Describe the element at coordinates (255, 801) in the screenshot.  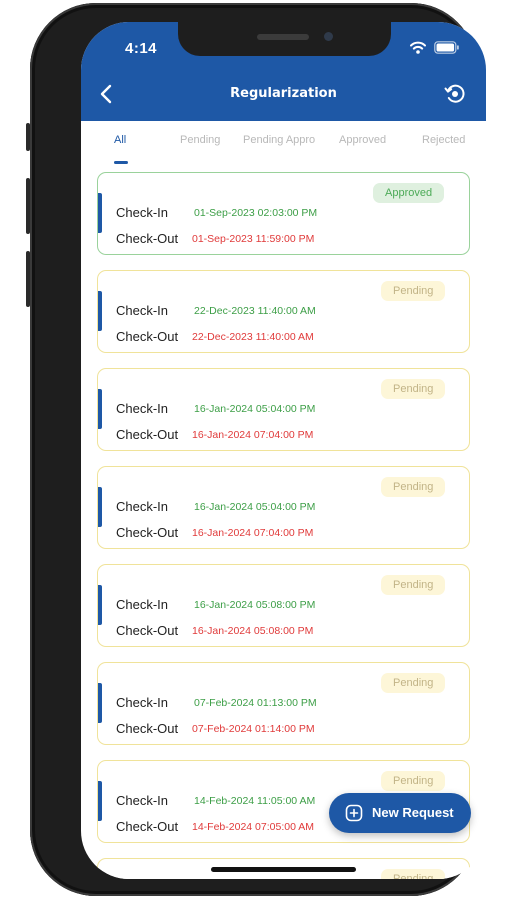
I see `check-in-value: 14-Feb-2024 11:05:00 AM` at that location.